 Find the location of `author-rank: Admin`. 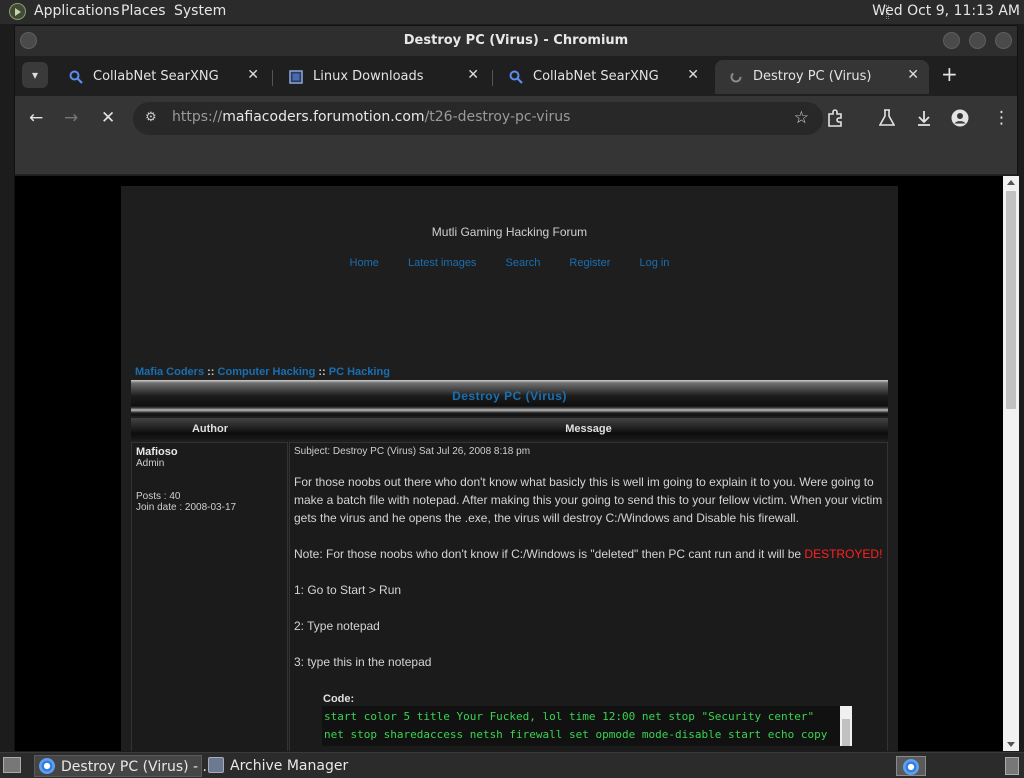

author-rank: Admin is located at coordinates (150, 463).